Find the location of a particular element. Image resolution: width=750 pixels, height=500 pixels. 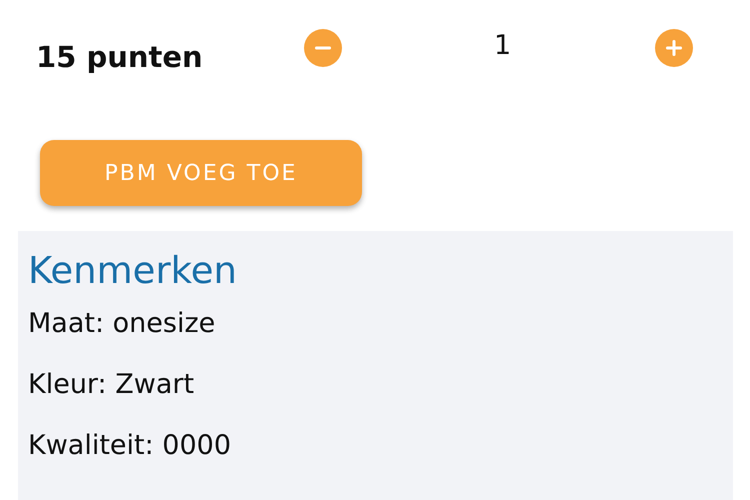

quantity-value: 1 is located at coordinates (503, 45).